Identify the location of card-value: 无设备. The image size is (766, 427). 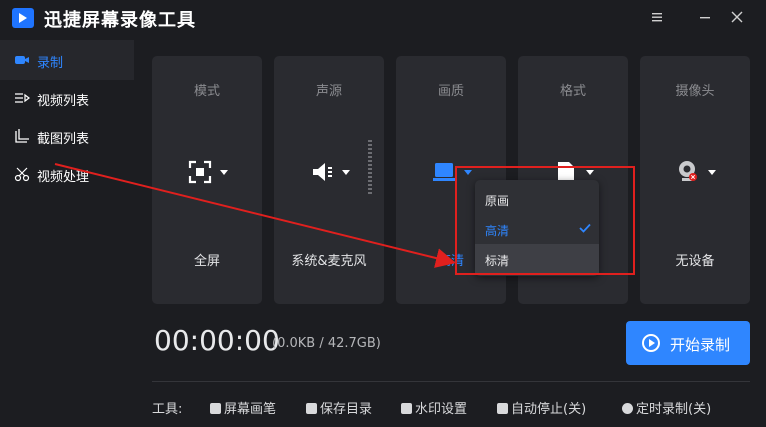
(695, 261).